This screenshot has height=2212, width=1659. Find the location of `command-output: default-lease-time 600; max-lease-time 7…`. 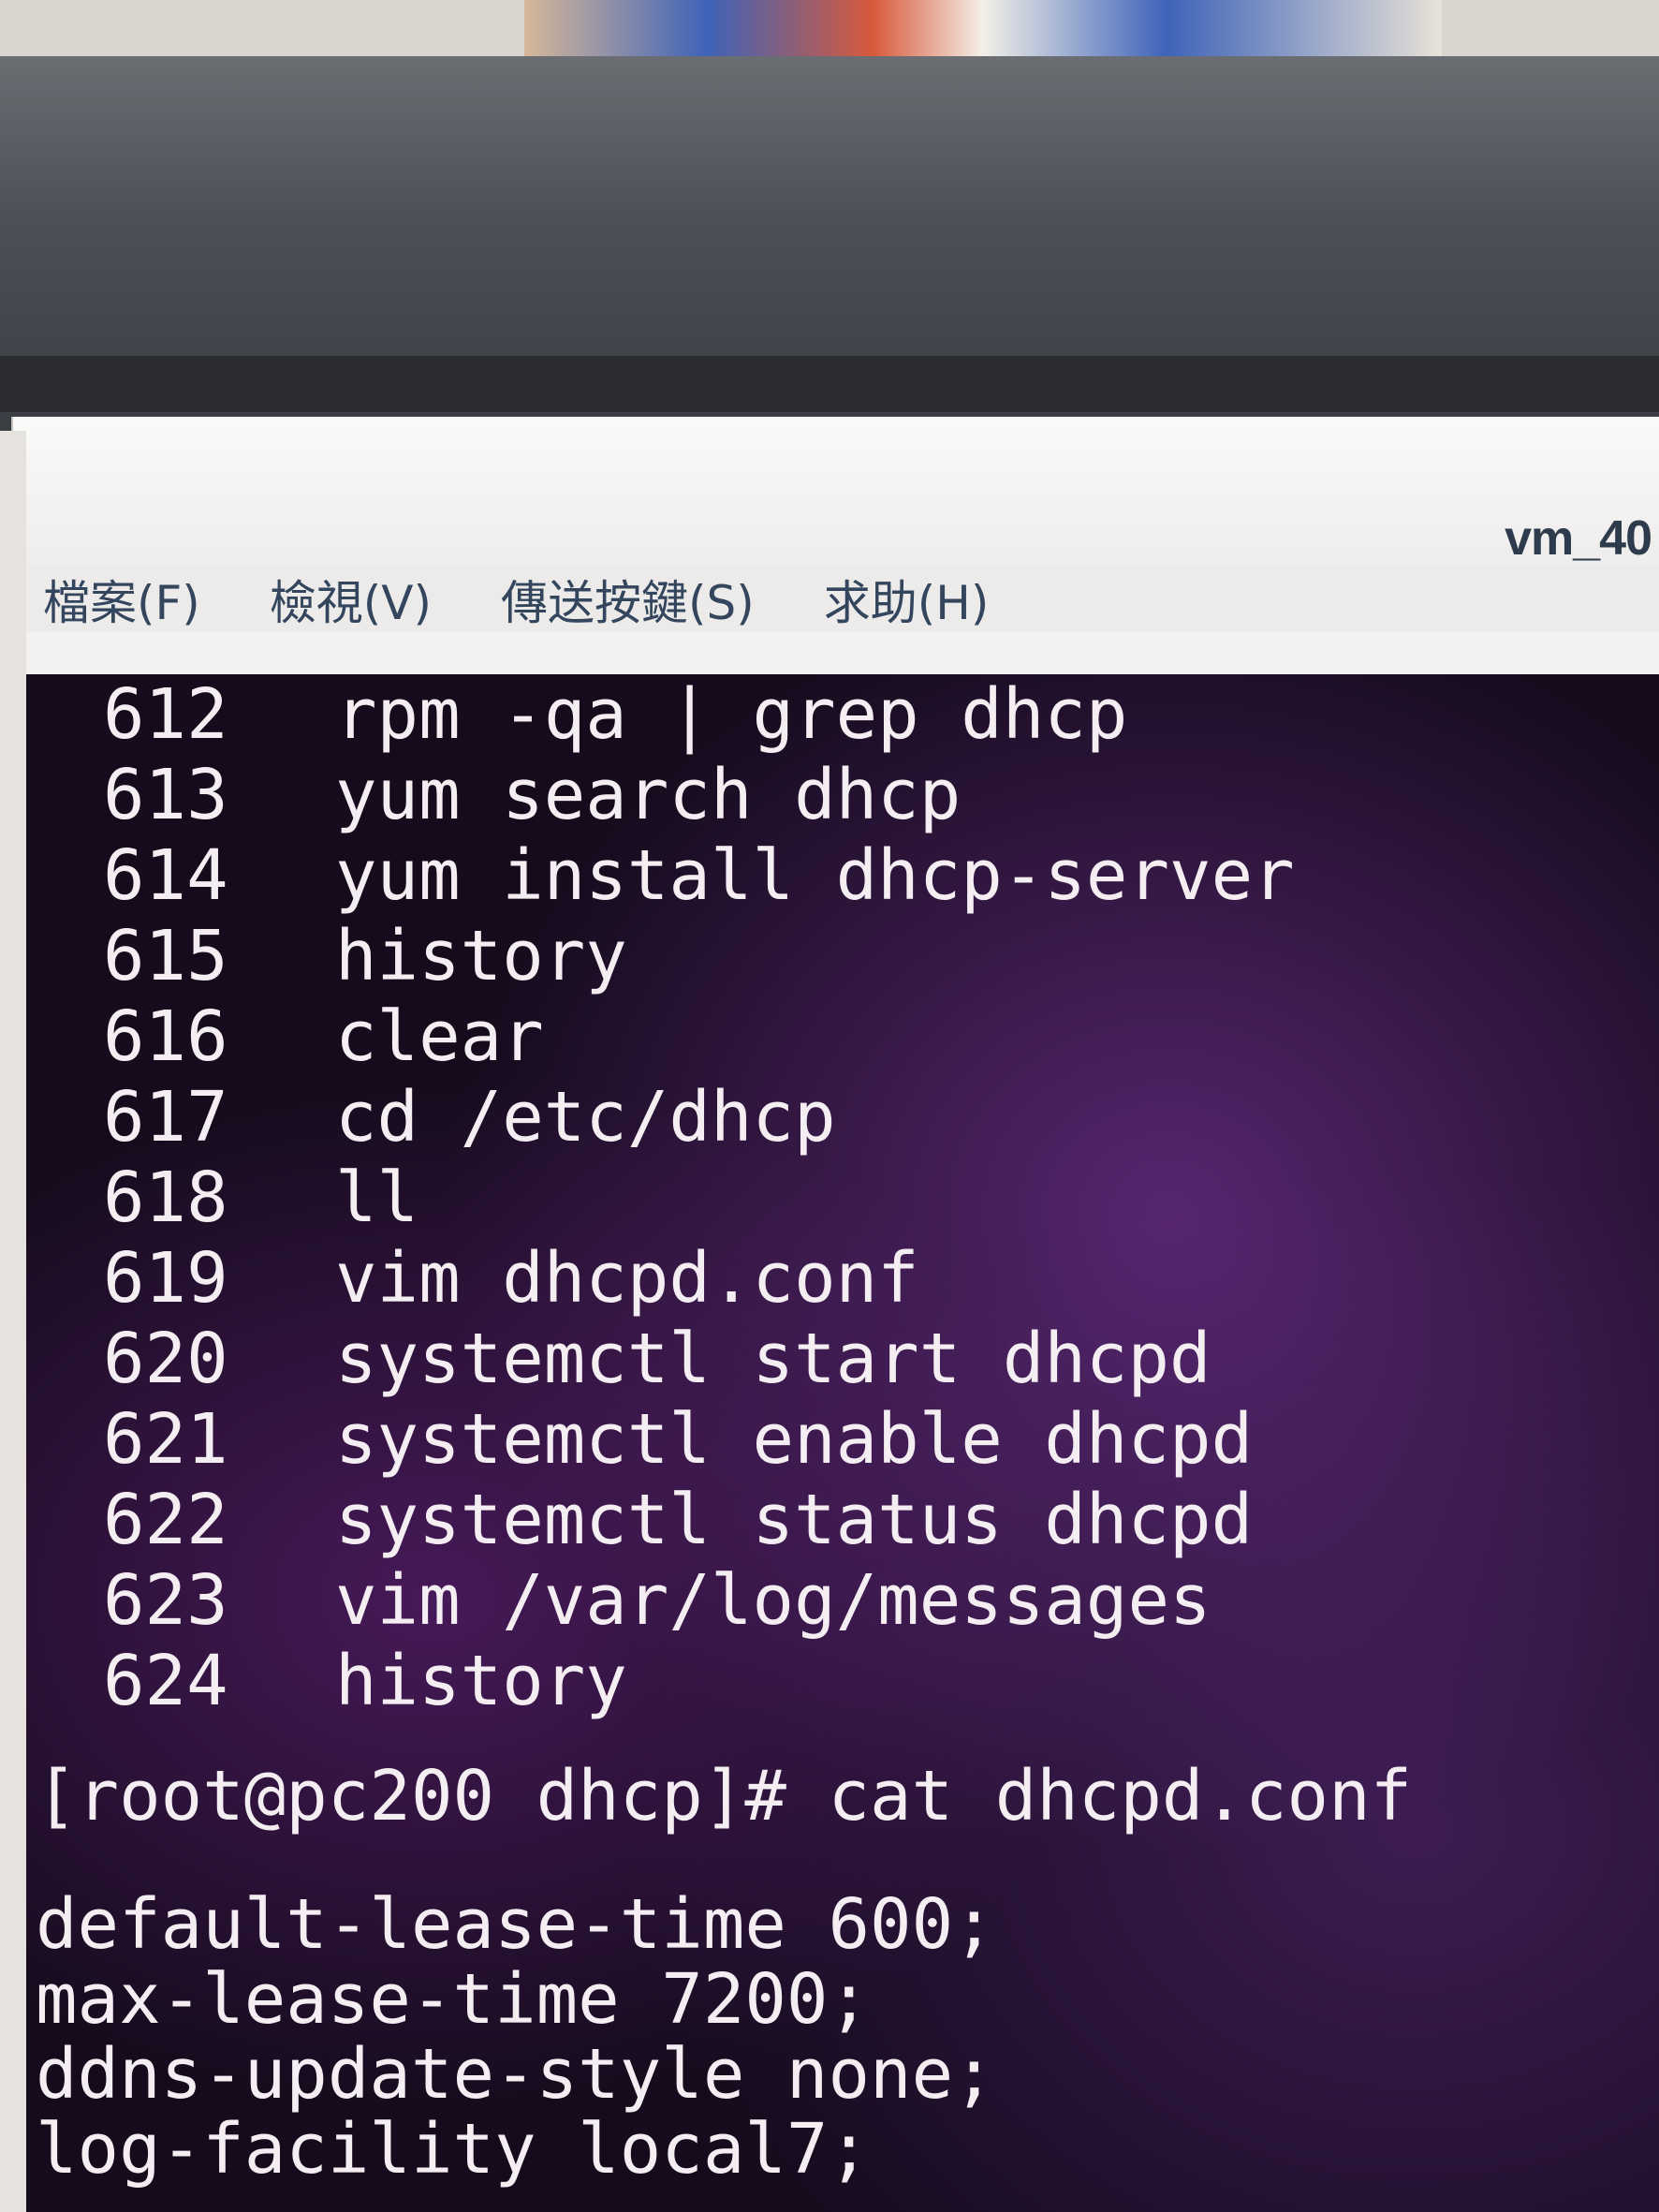

command-output: default-lease-time 600; max-lease-time 7… is located at coordinates (515, 2037).